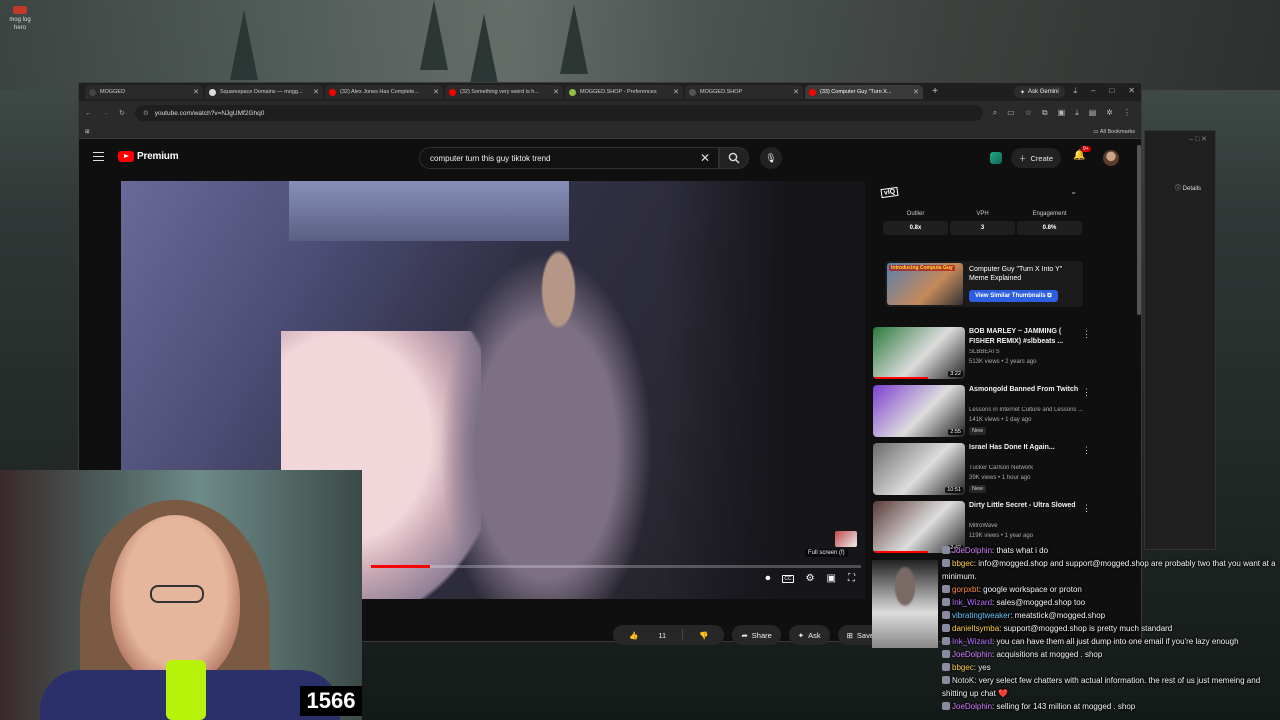 This screenshot has height=720, width=1280. Describe the element at coordinates (809, 635) in the screenshot. I see `ask-button: ✦ Ask` at that location.